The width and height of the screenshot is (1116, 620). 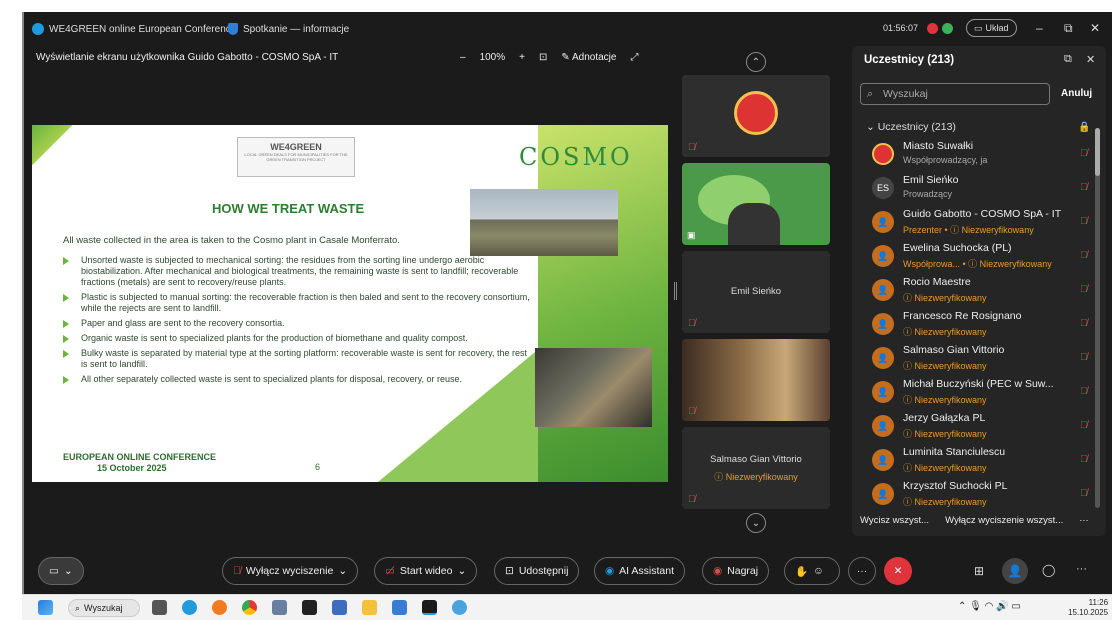 What do you see at coordinates (522, 57) in the screenshot?
I see `zoom-in-button: +` at bounding box center [522, 57].